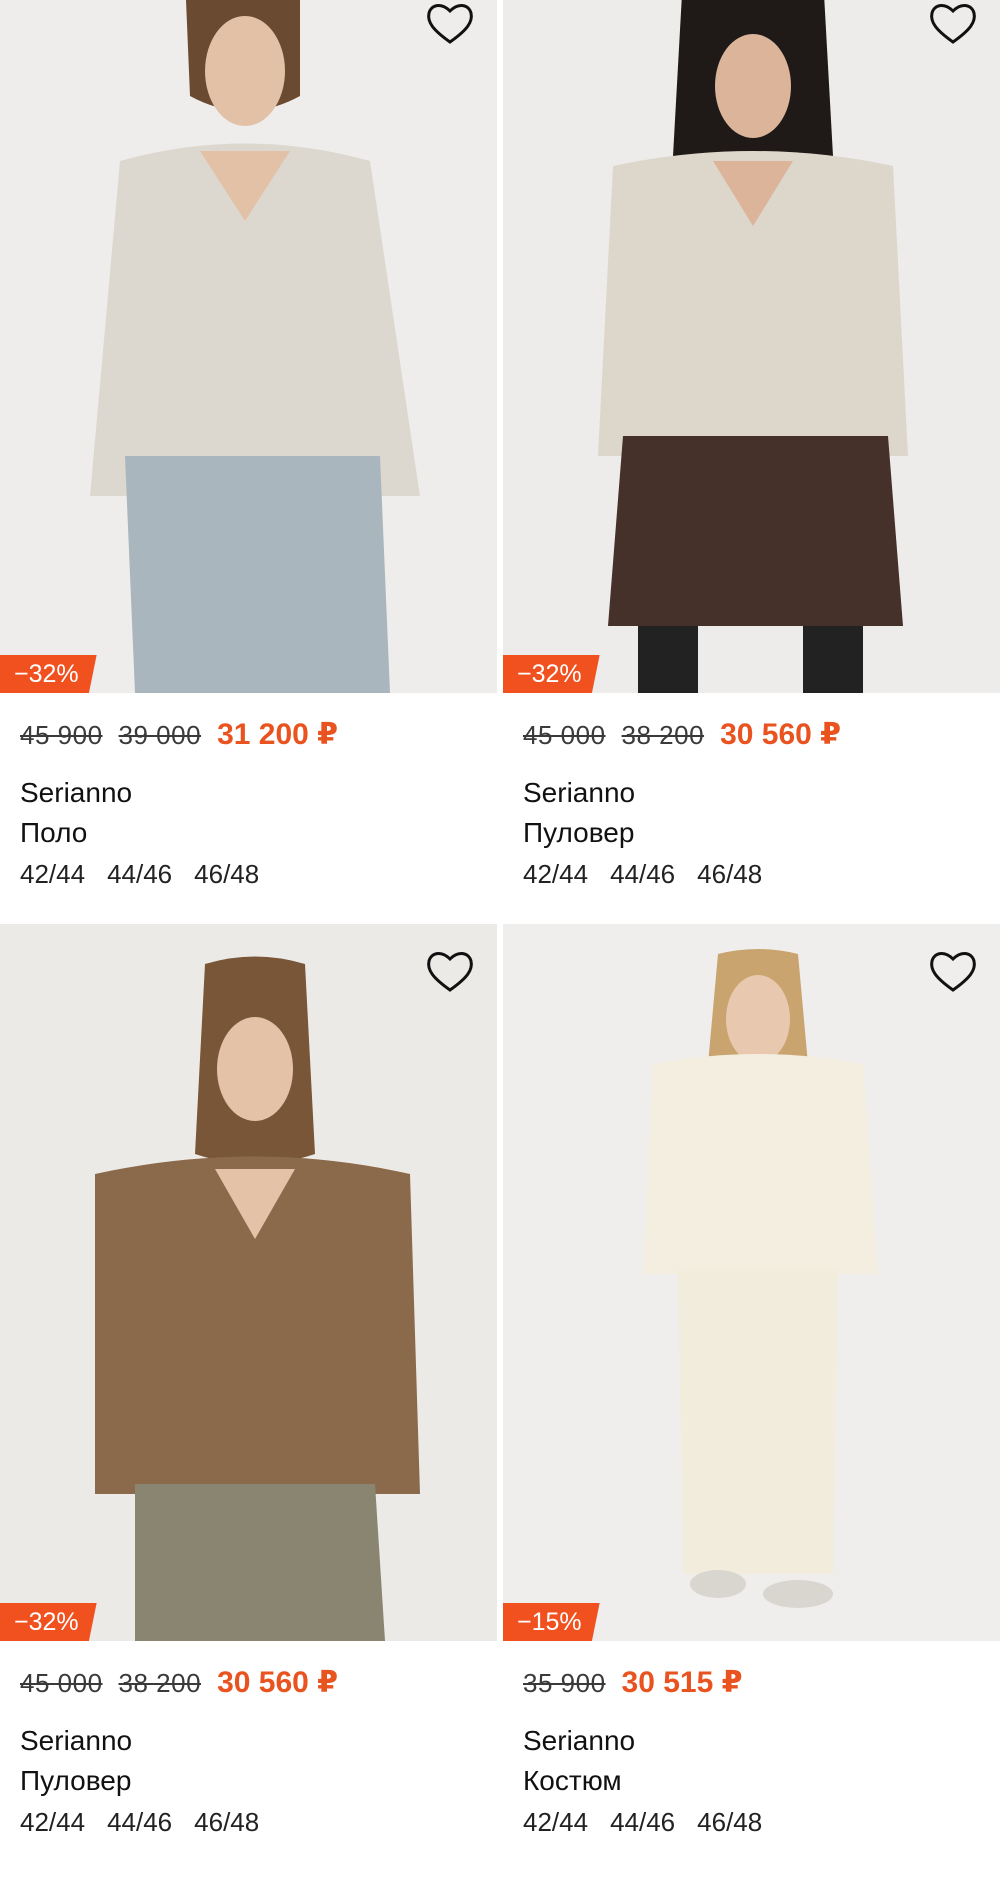 The height and width of the screenshot is (1882, 1000). What do you see at coordinates (751, 1673) in the screenshot?
I see `price-row: 35 900 30 515 ₽` at bounding box center [751, 1673].